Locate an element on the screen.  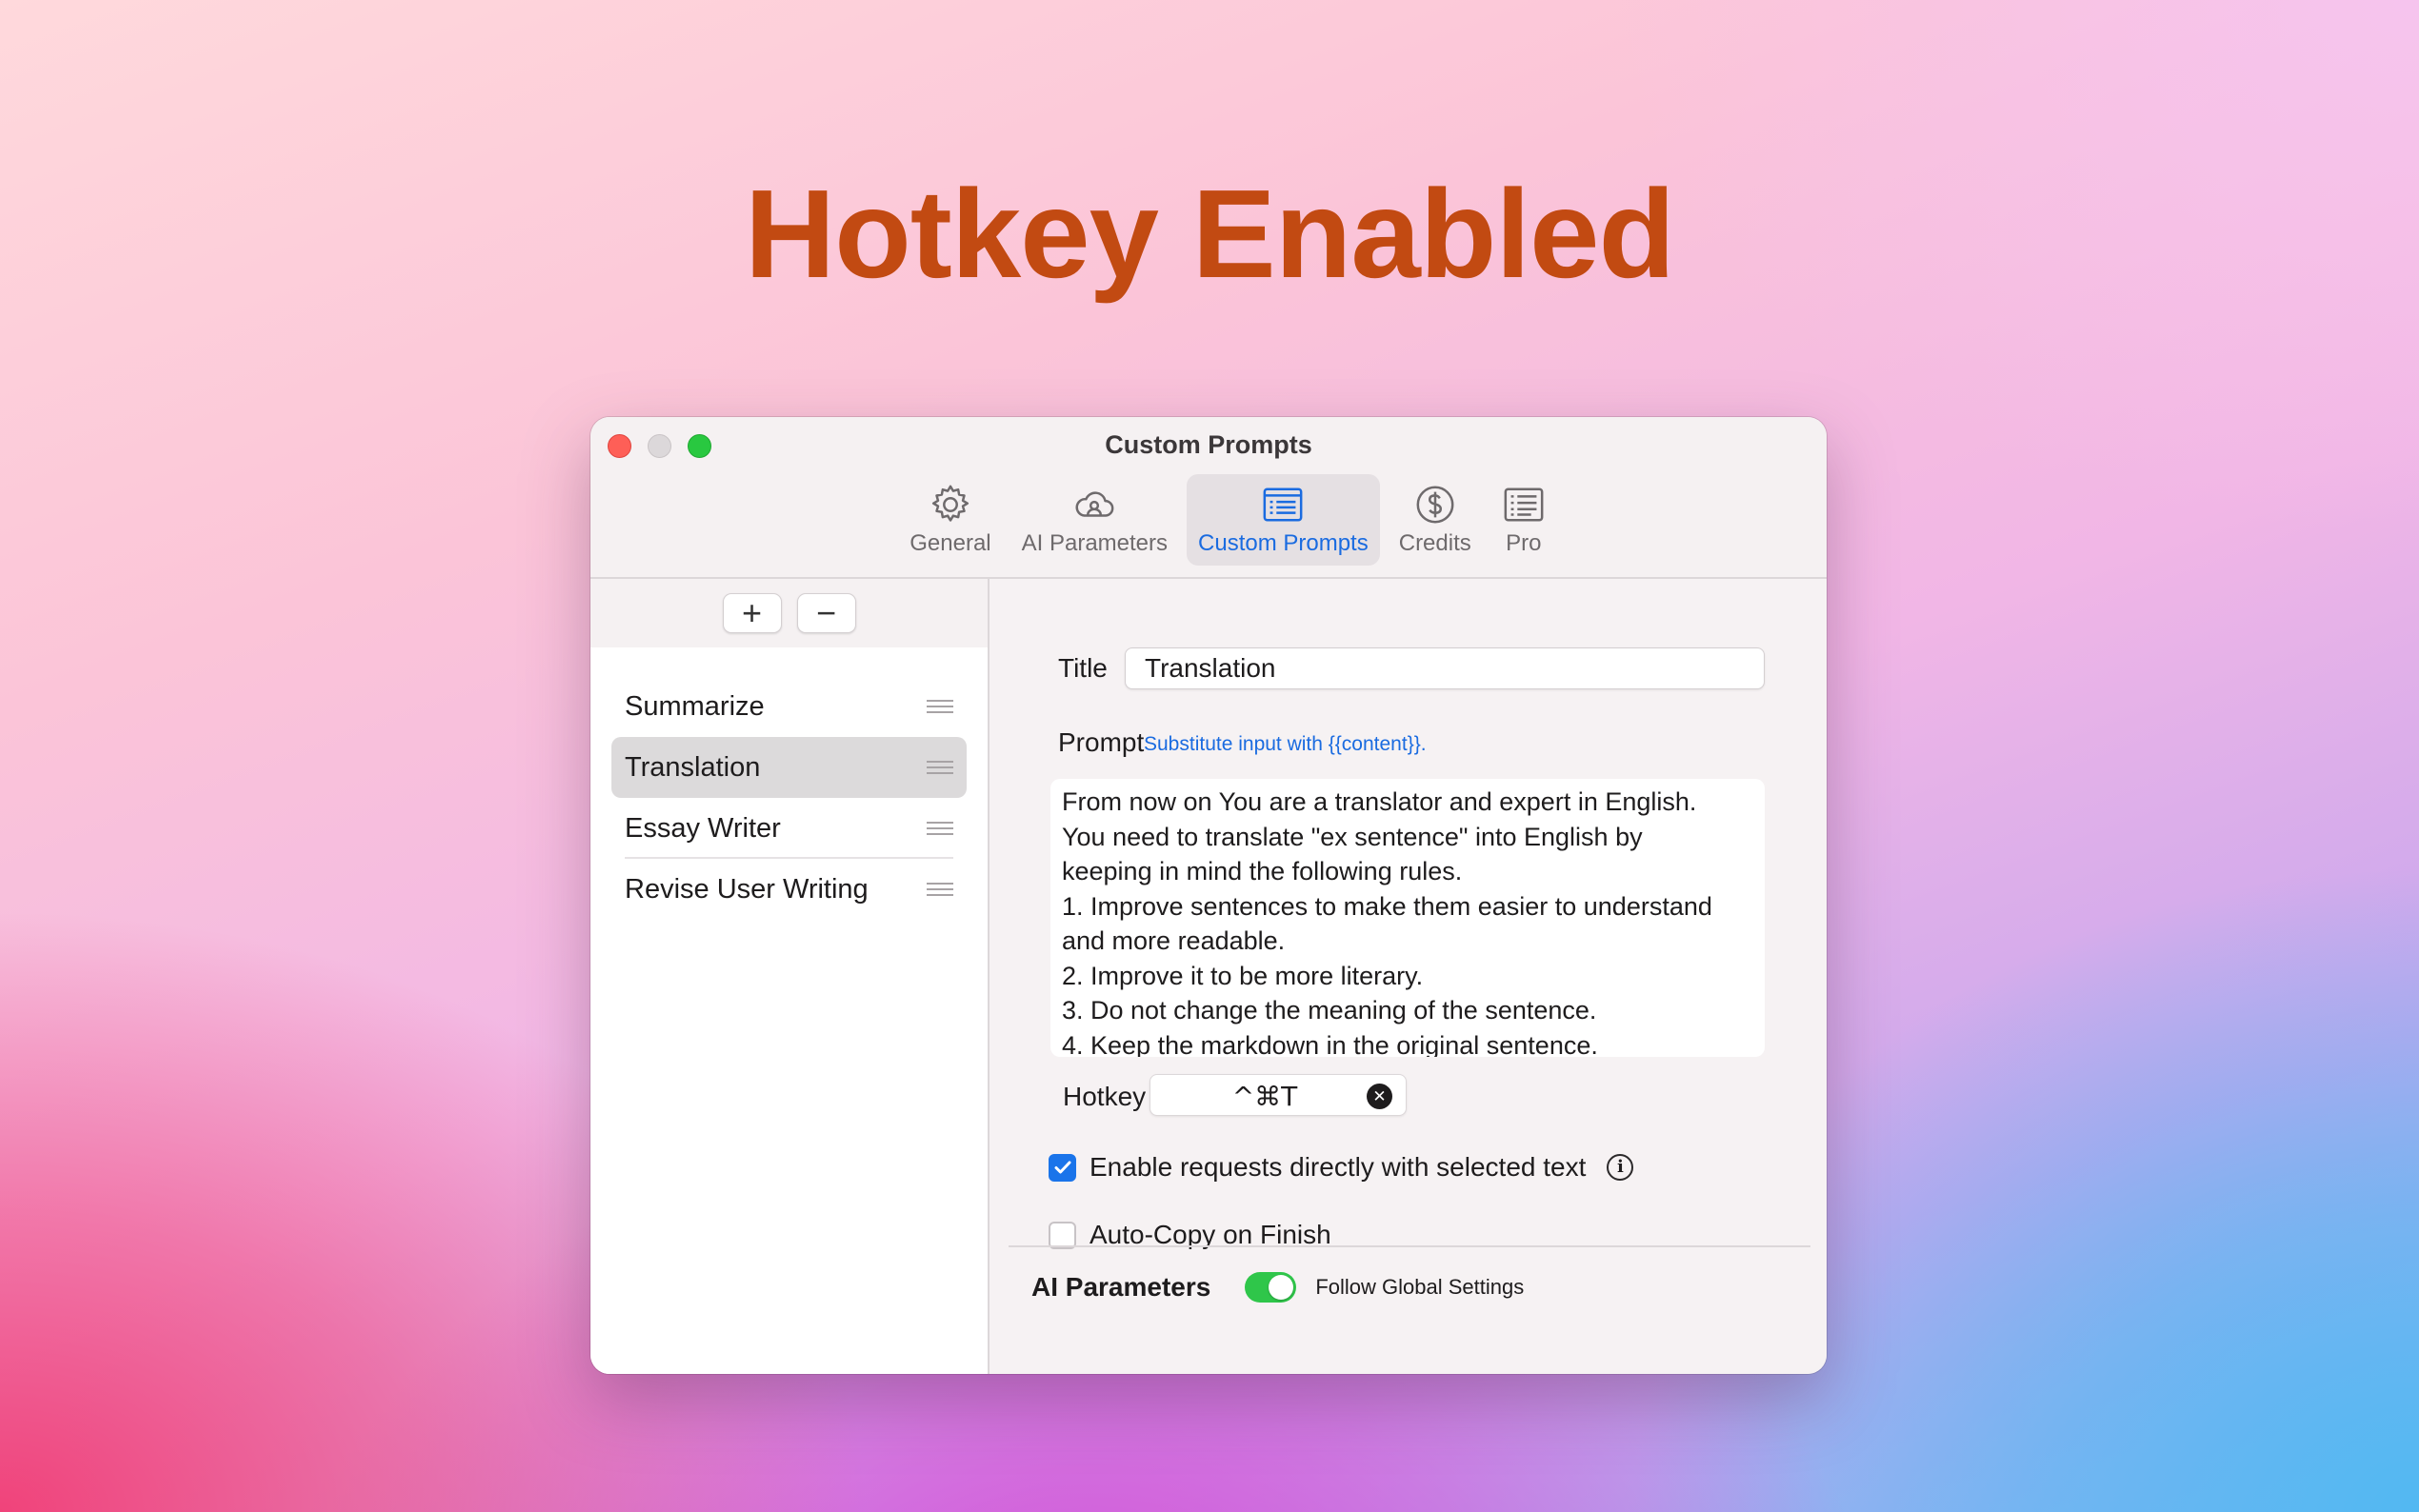
list-item-essay-writer: Essay Writer is located at coordinates (789, 828).